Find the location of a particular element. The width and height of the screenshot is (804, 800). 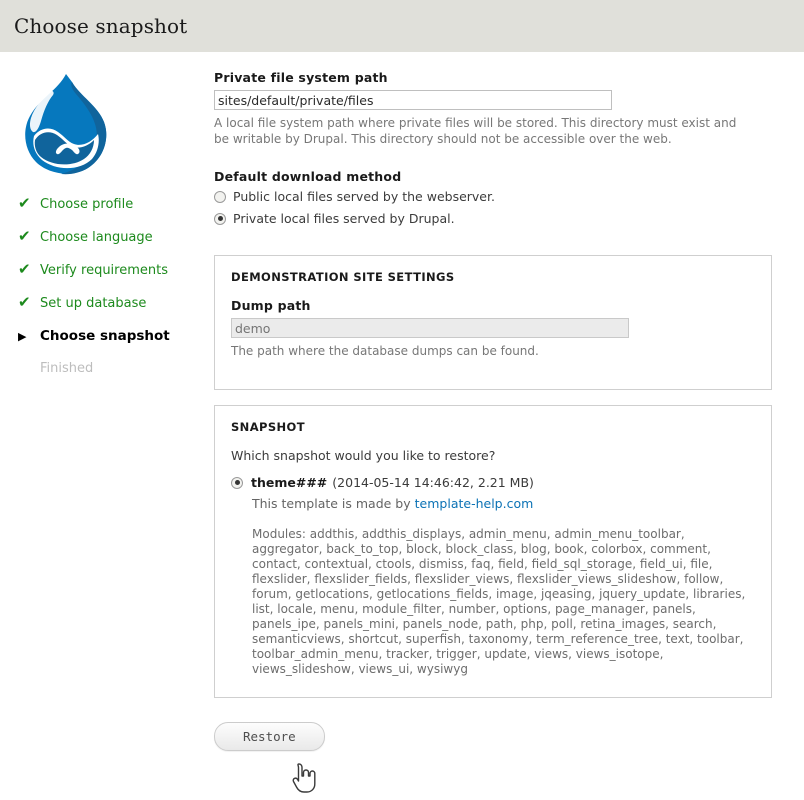

radio-private-local-files: Private local files served by Drupal. is located at coordinates (493, 218).